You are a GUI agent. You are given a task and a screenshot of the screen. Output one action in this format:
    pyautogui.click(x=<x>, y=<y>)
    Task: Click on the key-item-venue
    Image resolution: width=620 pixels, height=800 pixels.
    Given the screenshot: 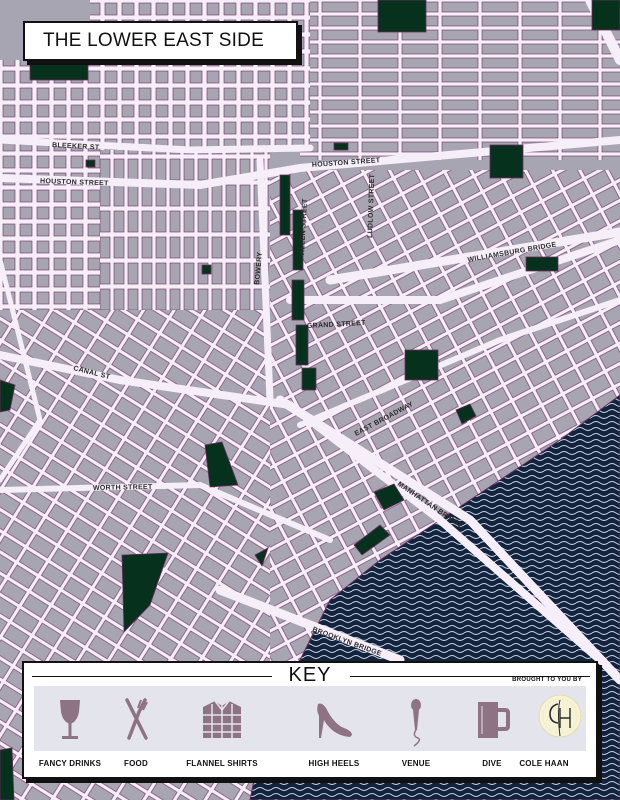 What is the action you would take?
    pyautogui.click(x=416, y=717)
    